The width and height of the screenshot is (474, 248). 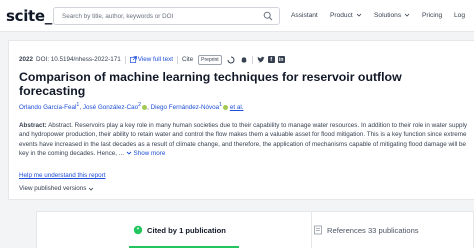 What do you see at coordinates (62, 175) in the screenshot?
I see `help-link: Help me understand this report` at bounding box center [62, 175].